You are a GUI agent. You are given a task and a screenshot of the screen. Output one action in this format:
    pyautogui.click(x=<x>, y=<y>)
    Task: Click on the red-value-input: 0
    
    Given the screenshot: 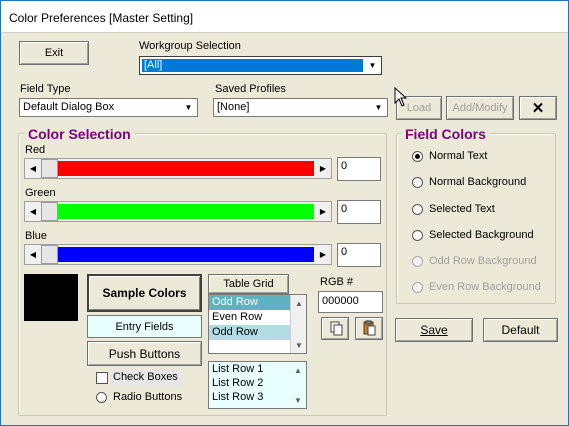 What is the action you would take?
    pyautogui.click(x=359, y=169)
    